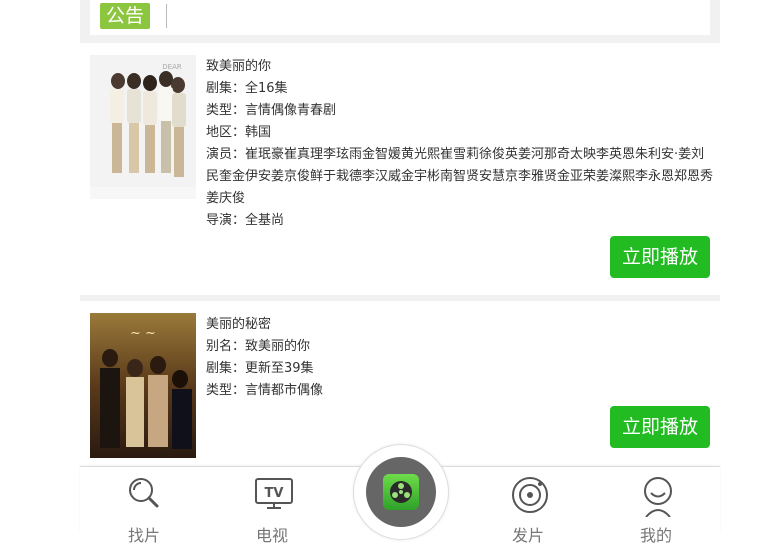 This screenshot has height=545, width=768. What do you see at coordinates (125, 16) in the screenshot?
I see `notice-badge: 公告` at bounding box center [125, 16].